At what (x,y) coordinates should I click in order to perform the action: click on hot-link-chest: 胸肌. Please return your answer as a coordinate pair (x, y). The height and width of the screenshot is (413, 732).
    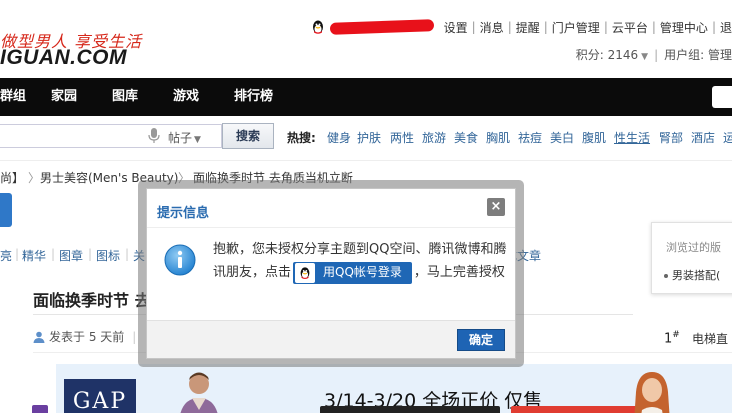
    Looking at the image, I should click on (498, 137).